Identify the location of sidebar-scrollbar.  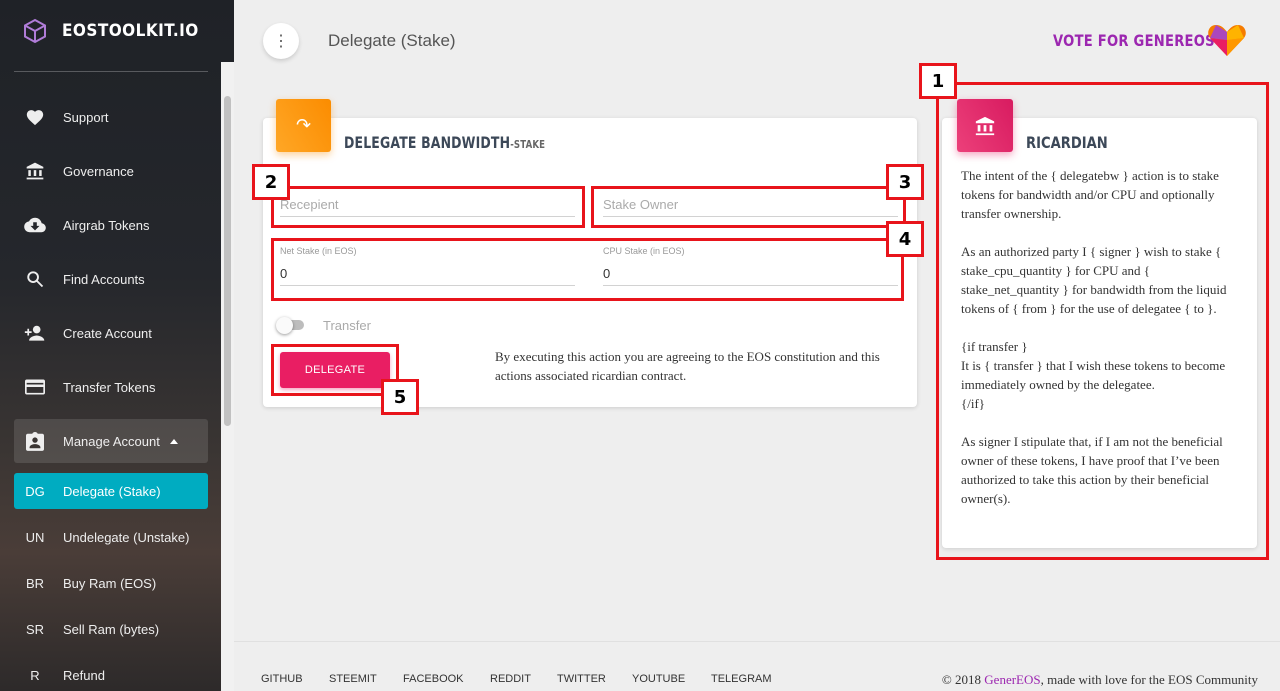
(227, 376).